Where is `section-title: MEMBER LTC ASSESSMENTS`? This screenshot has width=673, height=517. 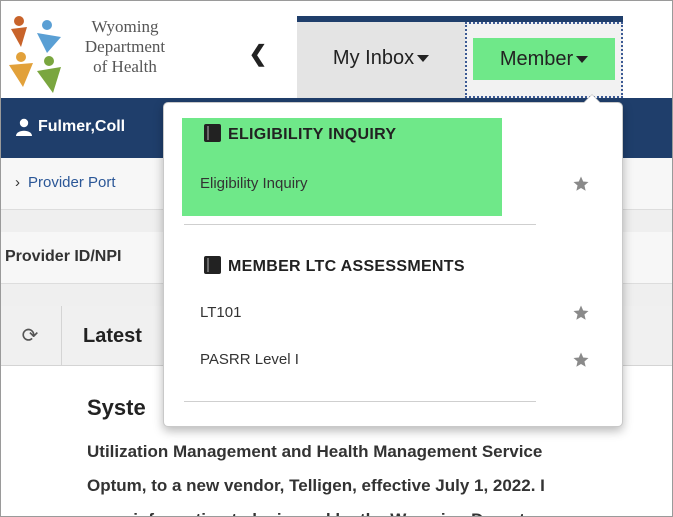
section-title: MEMBER LTC ASSESSMENTS is located at coordinates (346, 266).